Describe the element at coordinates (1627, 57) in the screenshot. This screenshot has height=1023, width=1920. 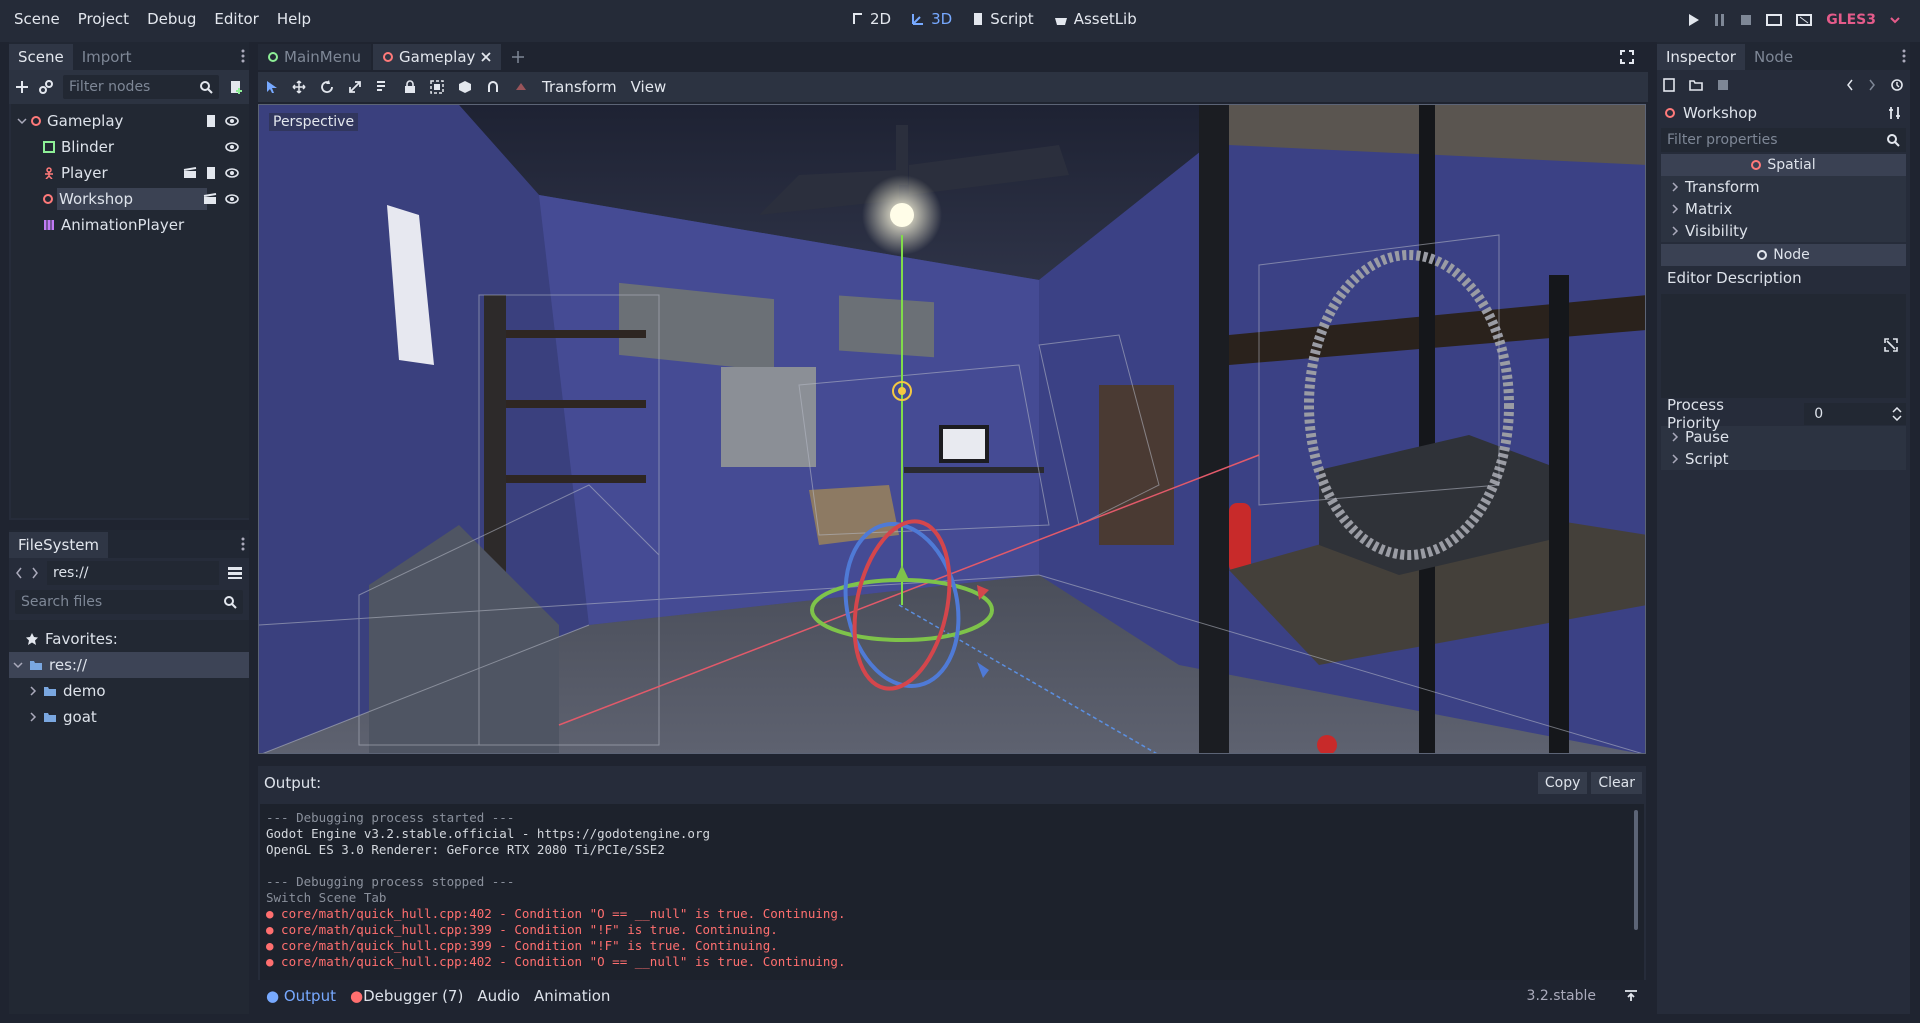
I see `distraction-free-icon` at that location.